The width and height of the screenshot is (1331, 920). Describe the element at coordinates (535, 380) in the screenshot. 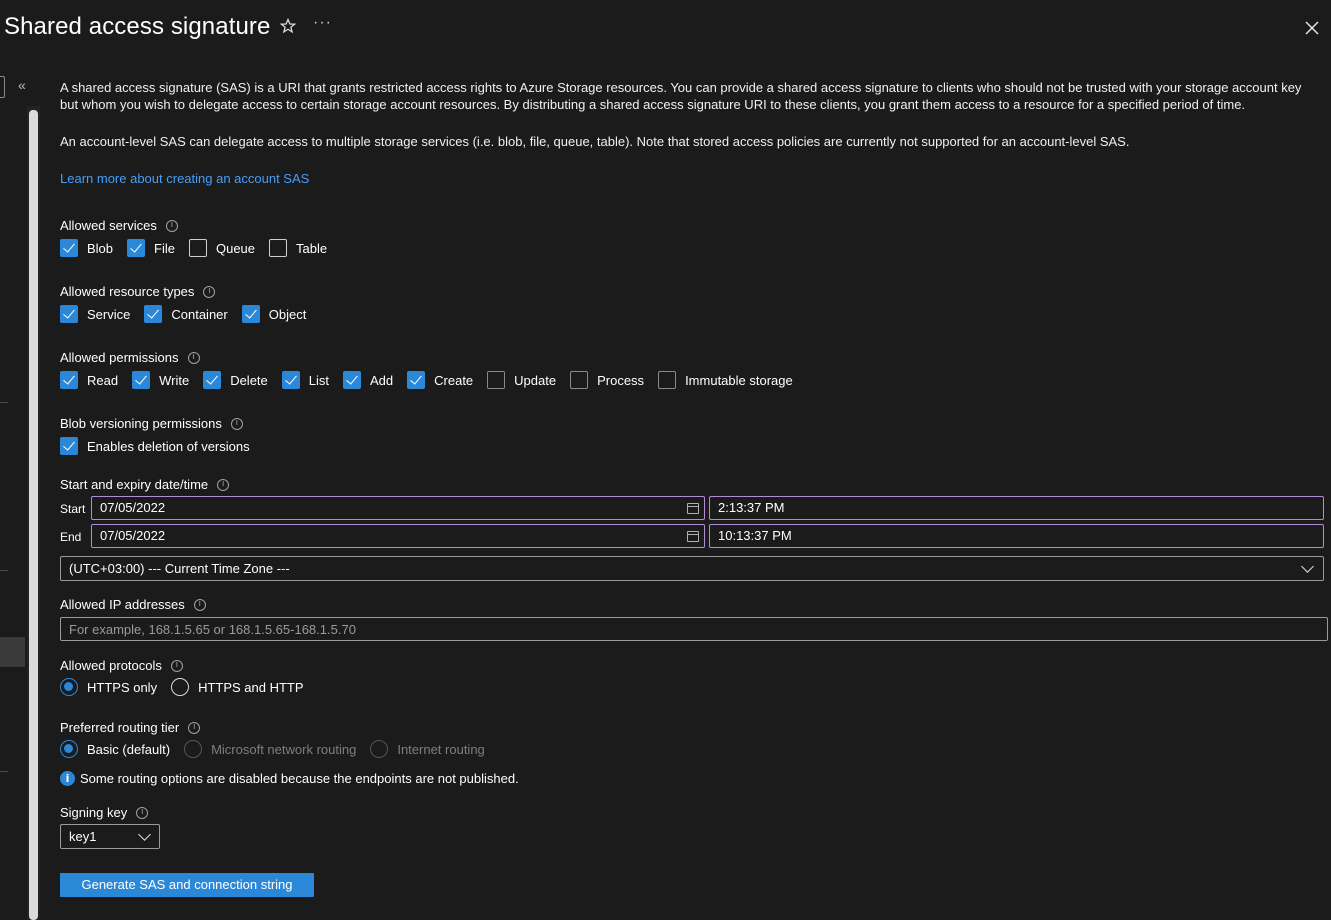

I see `checkbox-label: Update` at that location.